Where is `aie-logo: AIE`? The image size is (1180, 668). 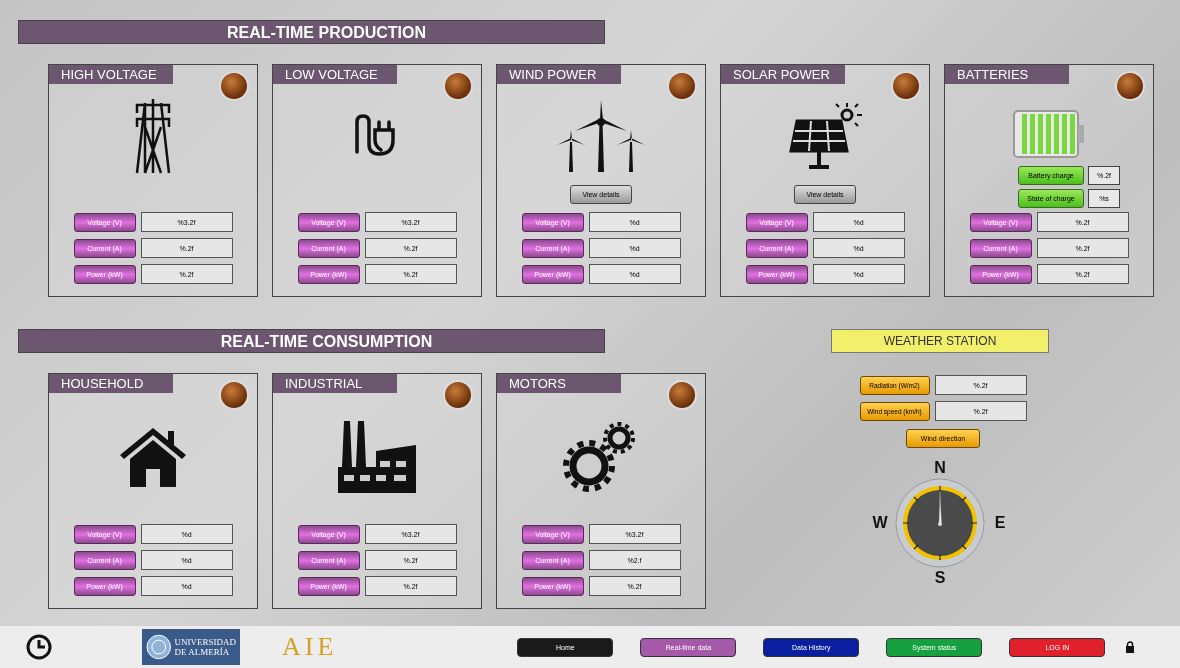 aie-logo: AIE is located at coordinates (310, 647).